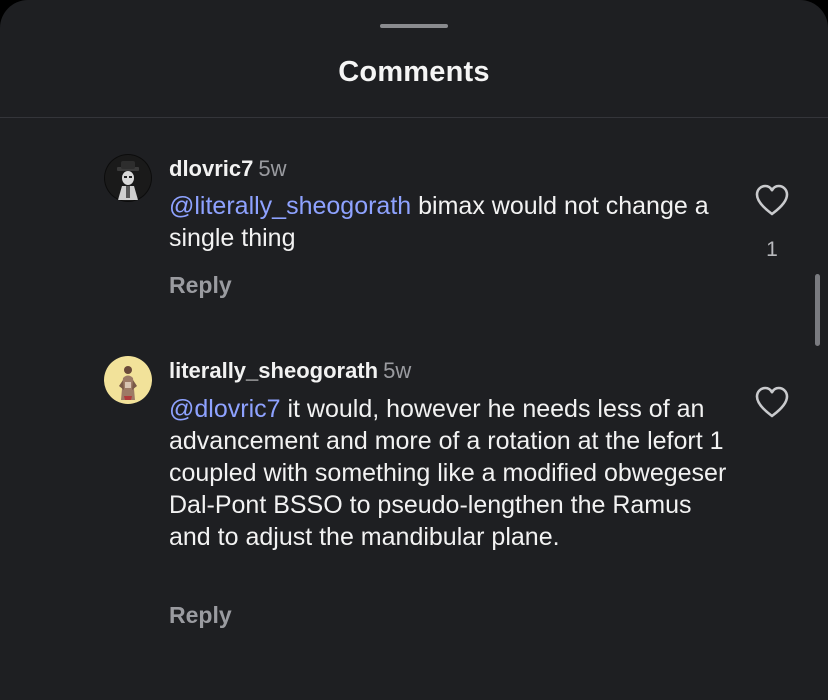  Describe the element at coordinates (290, 206) in the screenshot. I see `mention-link: @literally_sheogorath` at that location.